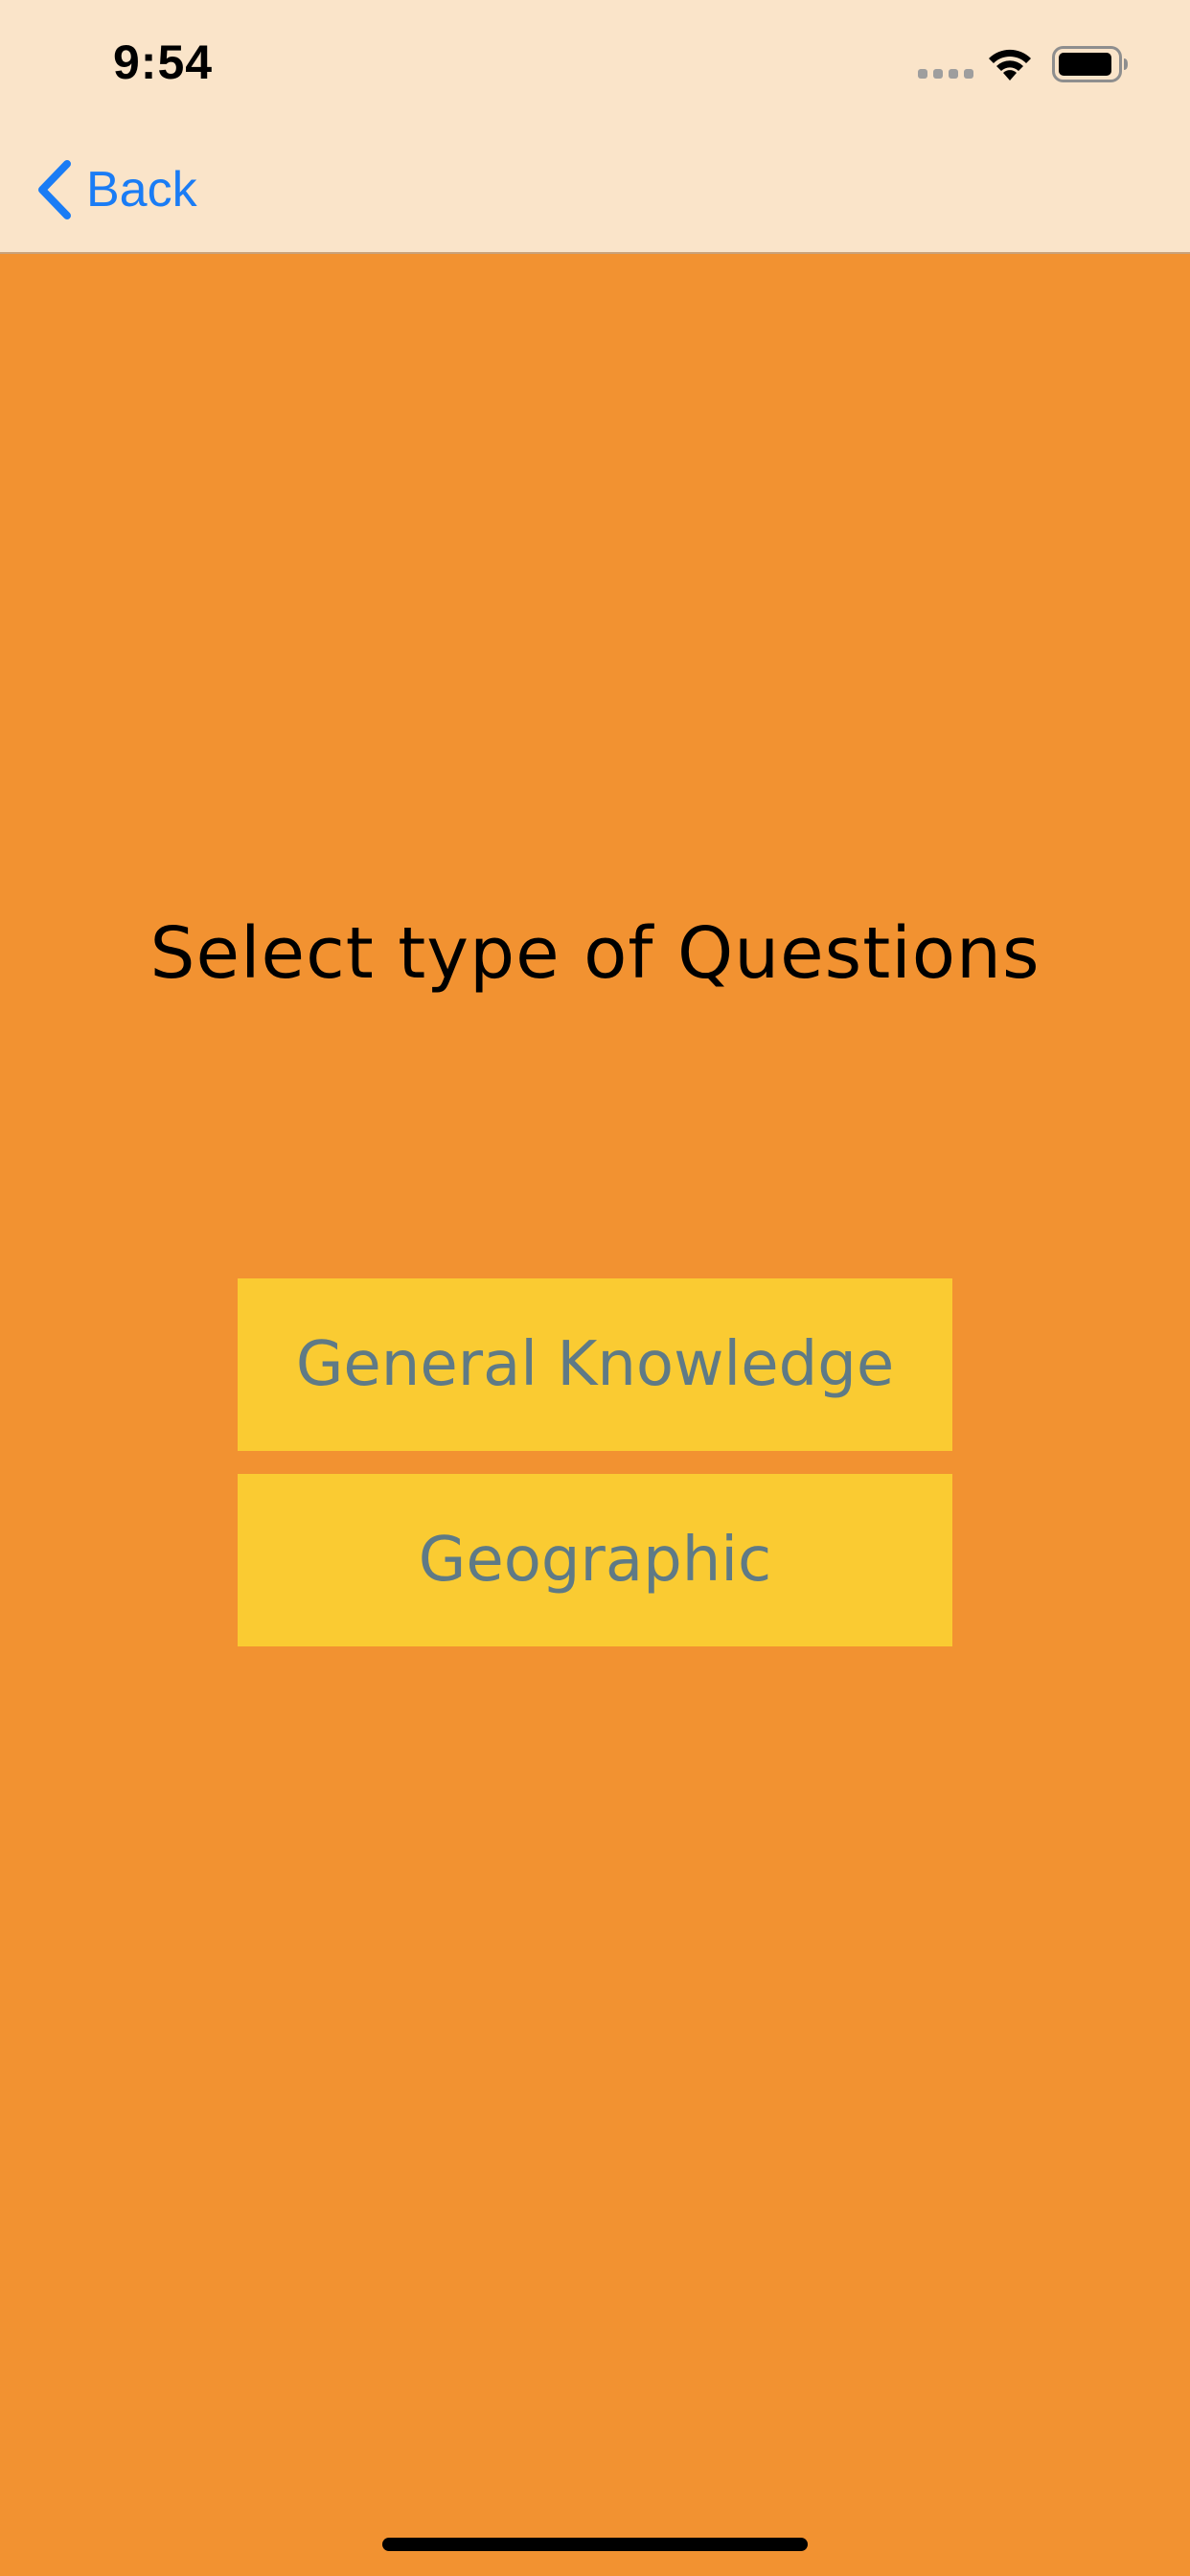 The height and width of the screenshot is (2576, 1190). I want to click on status-time: 9:54, so click(163, 62).